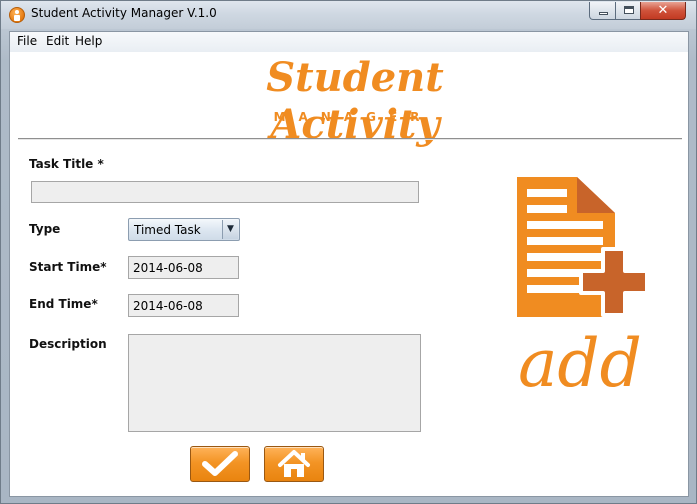 Image resolution: width=697 pixels, height=504 pixels. Describe the element at coordinates (88, 41) in the screenshot. I see `menu-help: Help` at that location.